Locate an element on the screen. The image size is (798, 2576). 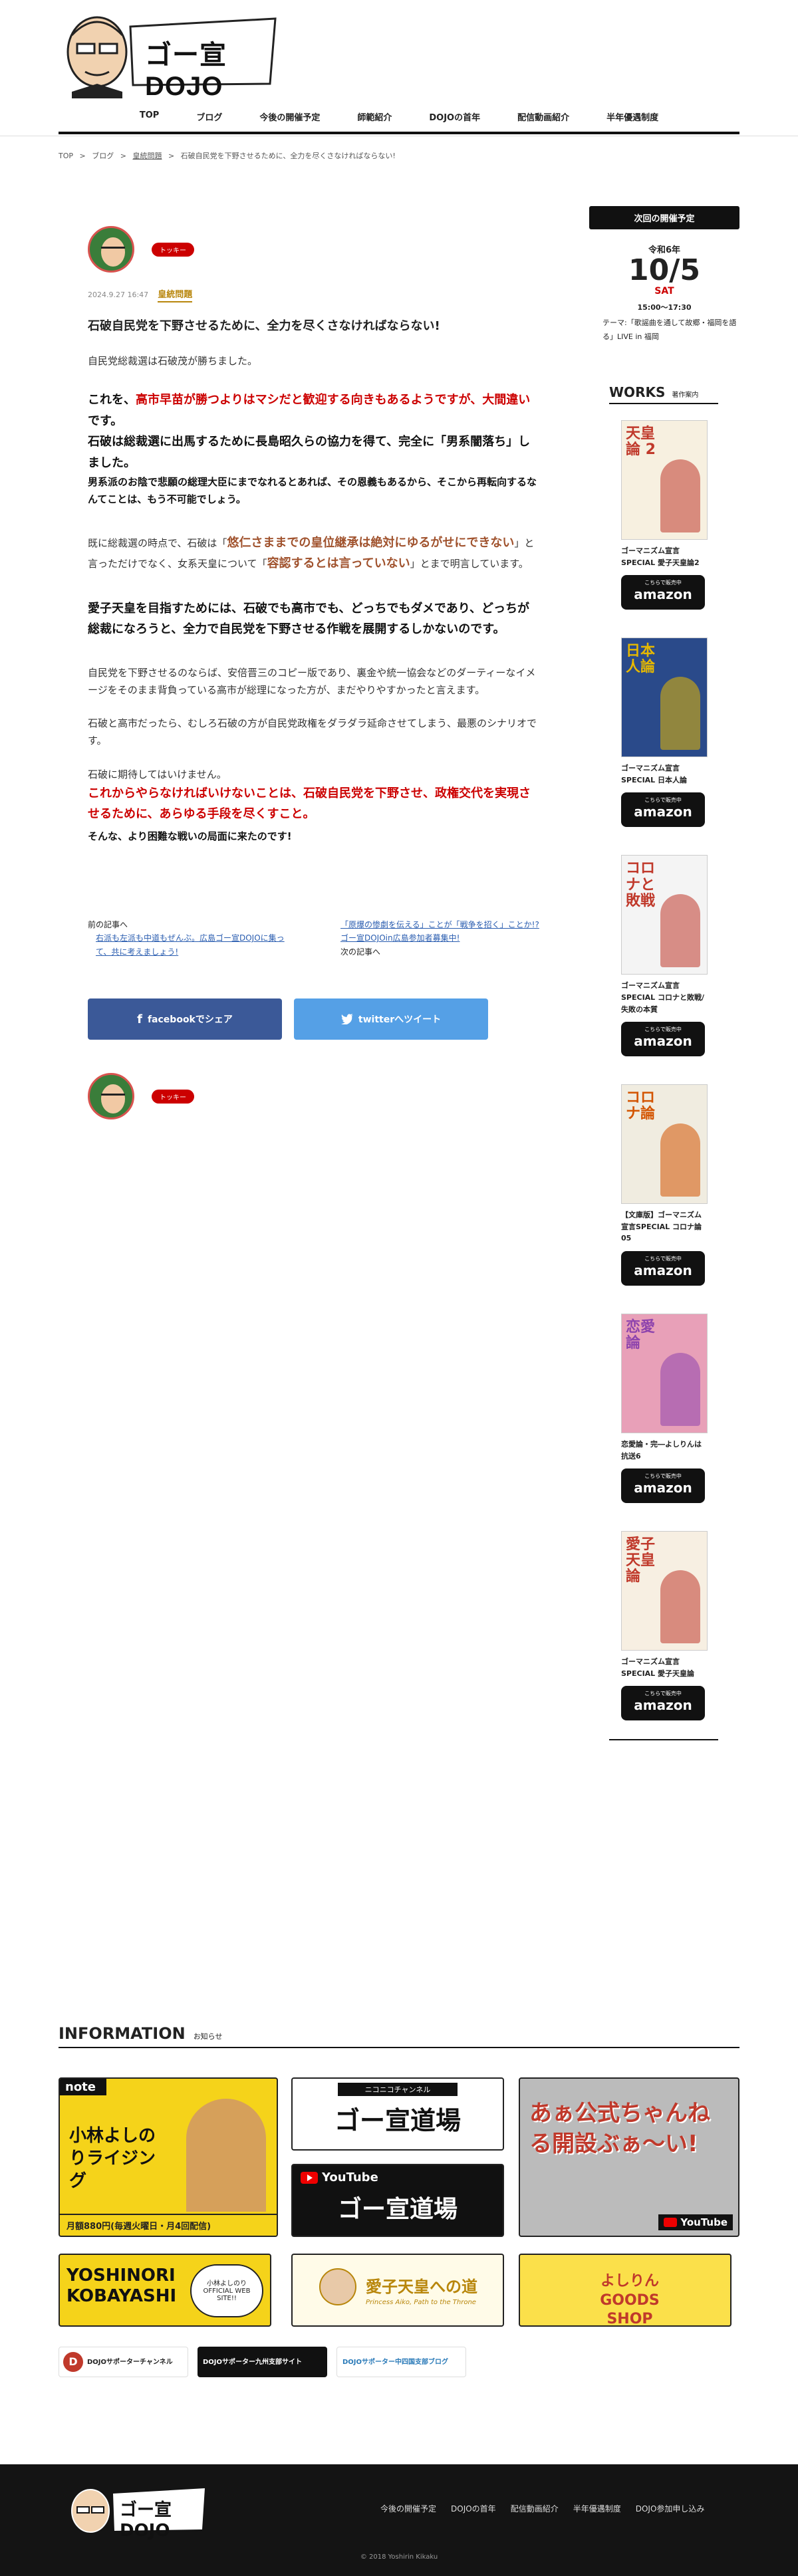
goods-shop-banner: よしりん GOODS SHOP is located at coordinates (625, 2290).